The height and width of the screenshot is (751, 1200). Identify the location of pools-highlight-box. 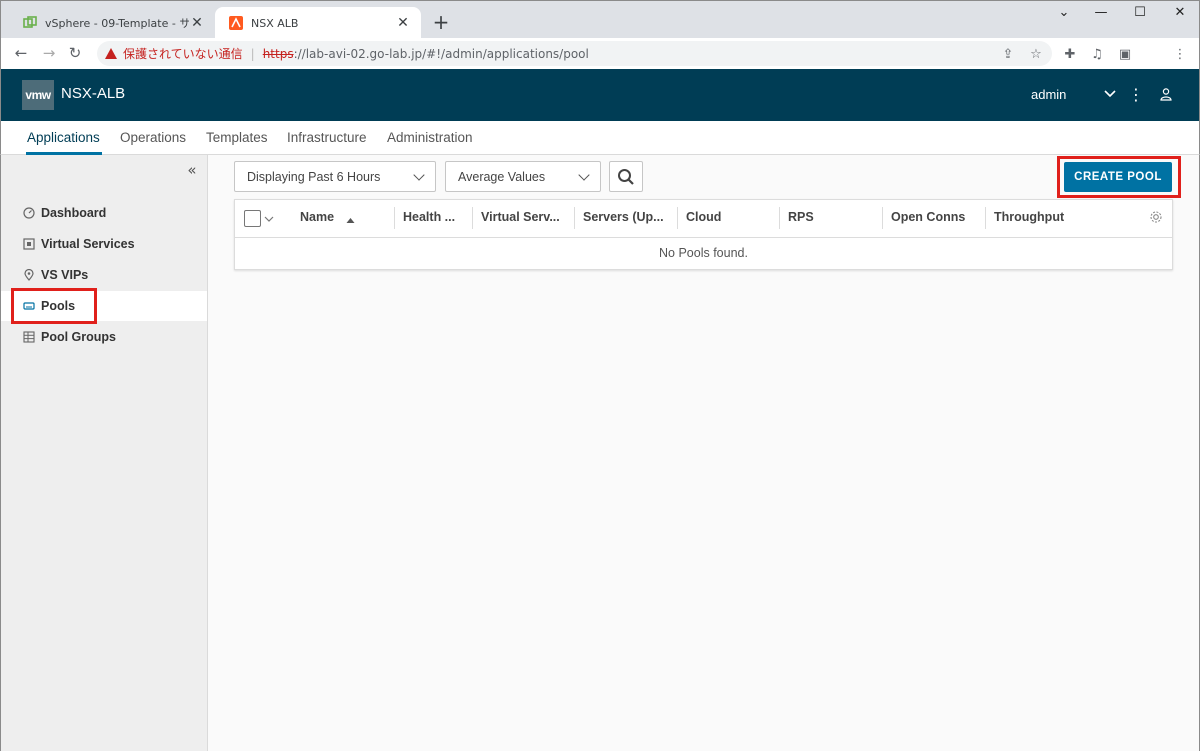
(54, 306).